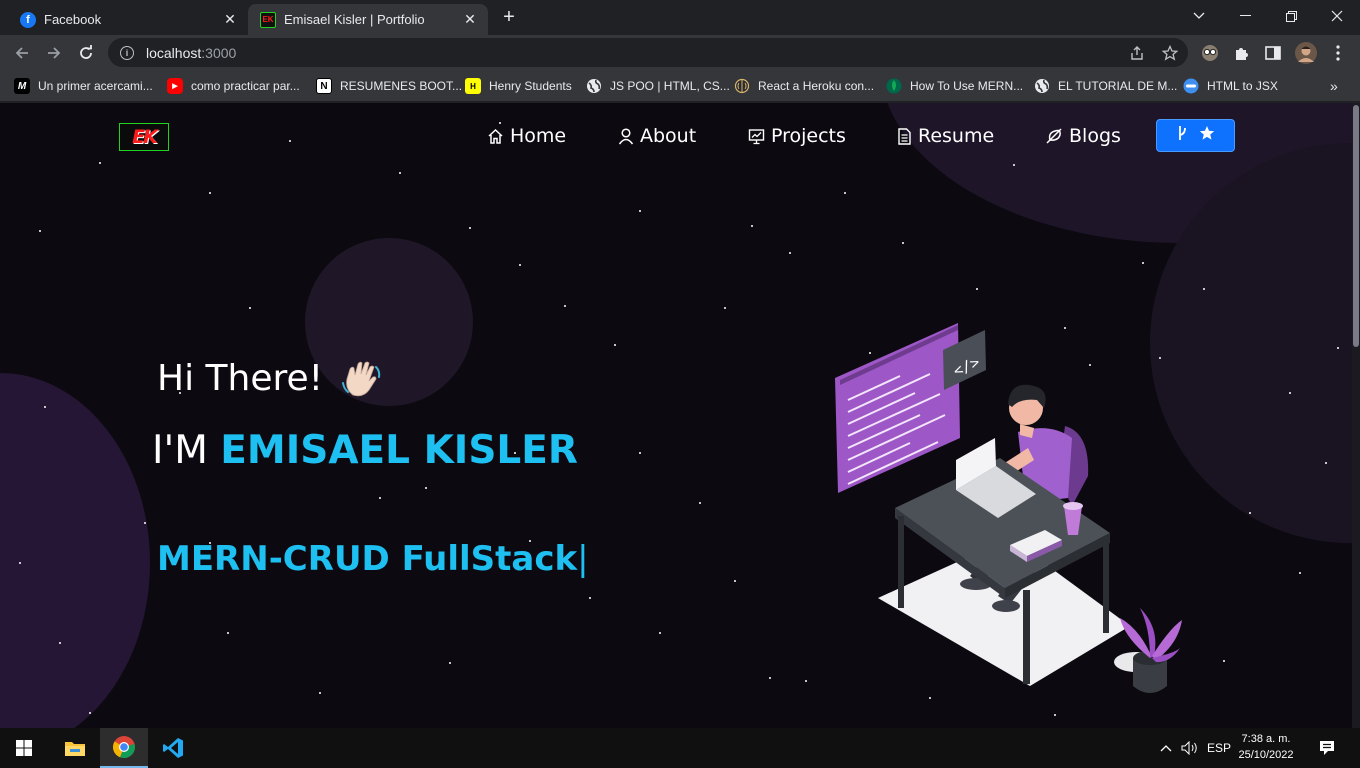 This screenshot has height=768, width=1360. What do you see at coordinates (22, 86) in the screenshot?
I see `medium-icon: M` at bounding box center [22, 86].